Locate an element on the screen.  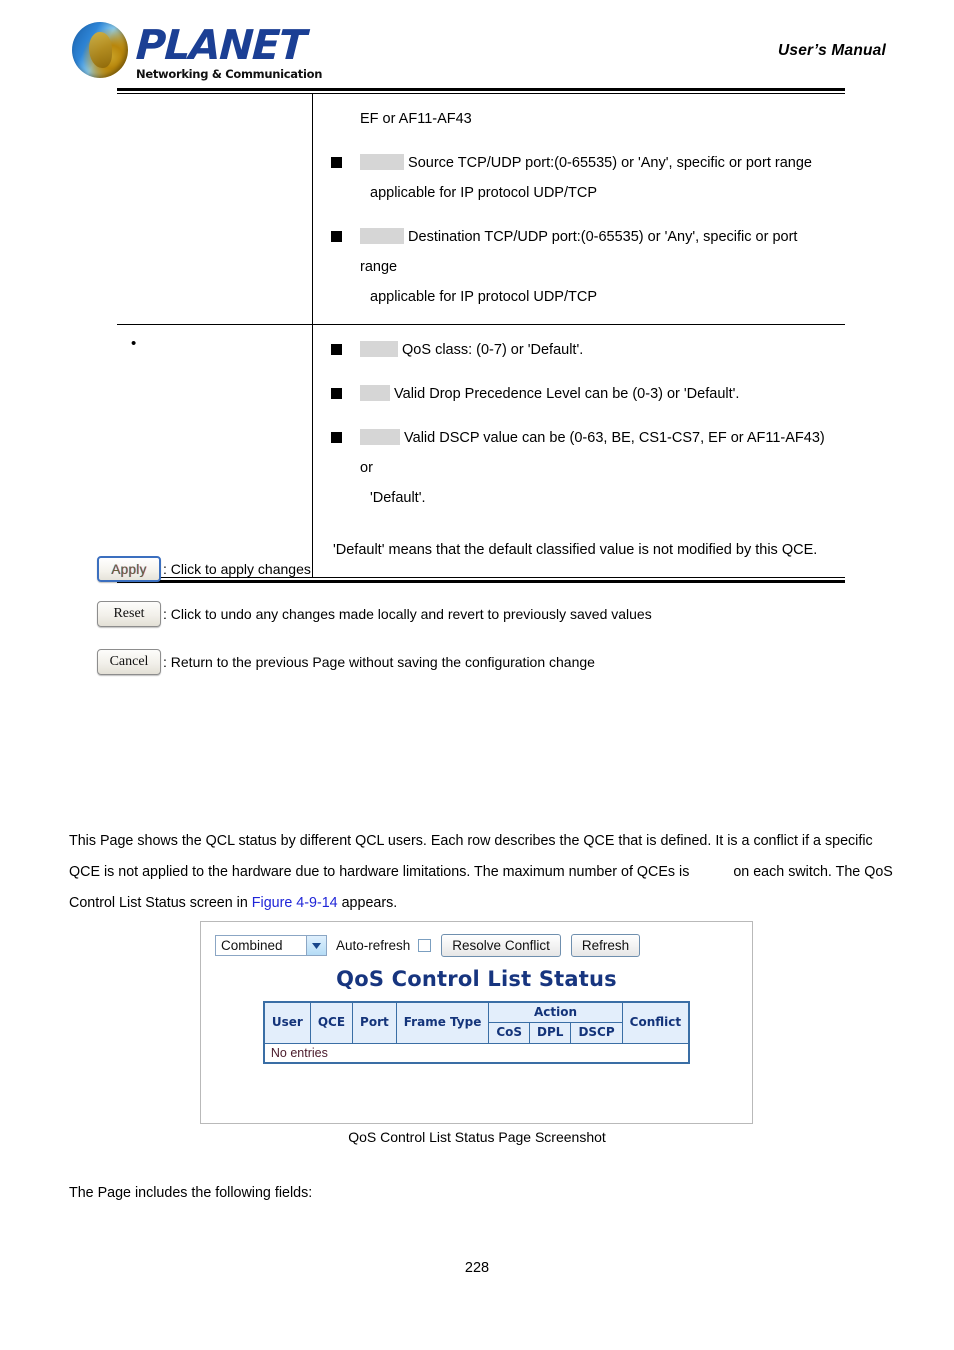
col-header-frame-type: Frame Type is located at coordinates (442, 1022).